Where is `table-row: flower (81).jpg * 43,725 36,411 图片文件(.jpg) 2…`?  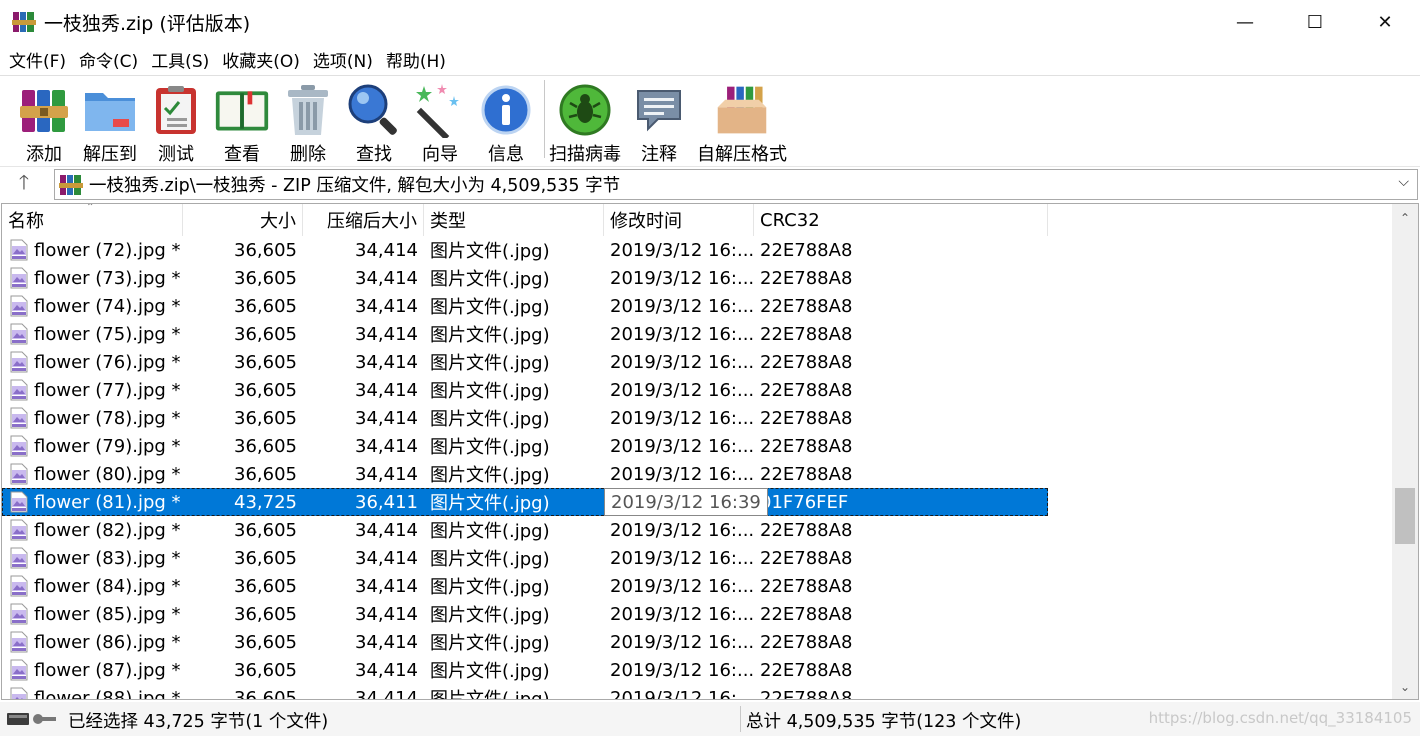
table-row: flower (81).jpg * 43,725 36,411 图片文件(.jpg) 2… is located at coordinates (697, 502).